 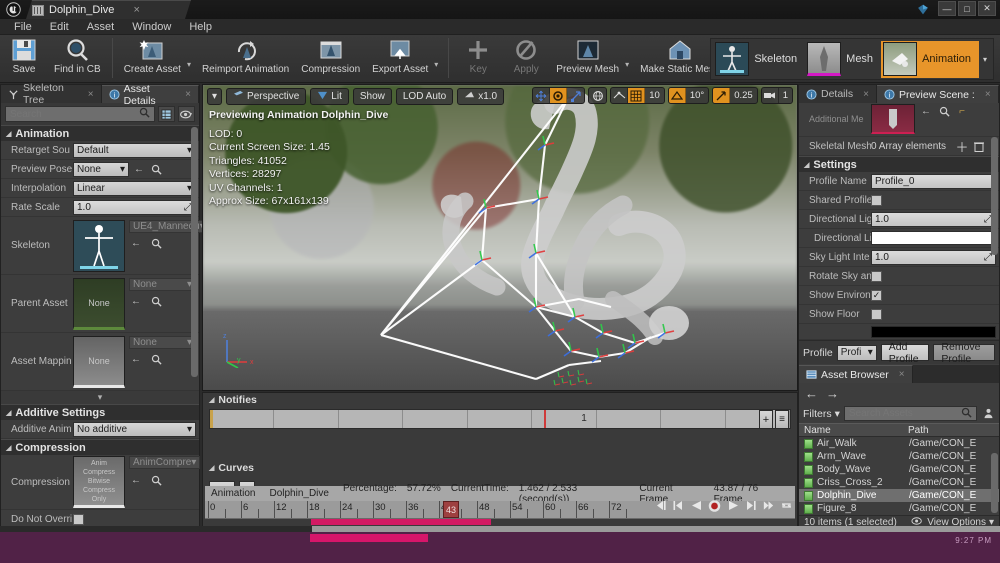 What do you see at coordinates (962, 147) in the screenshot?
I see `add-array-element-icon: ＋` at bounding box center [962, 147].